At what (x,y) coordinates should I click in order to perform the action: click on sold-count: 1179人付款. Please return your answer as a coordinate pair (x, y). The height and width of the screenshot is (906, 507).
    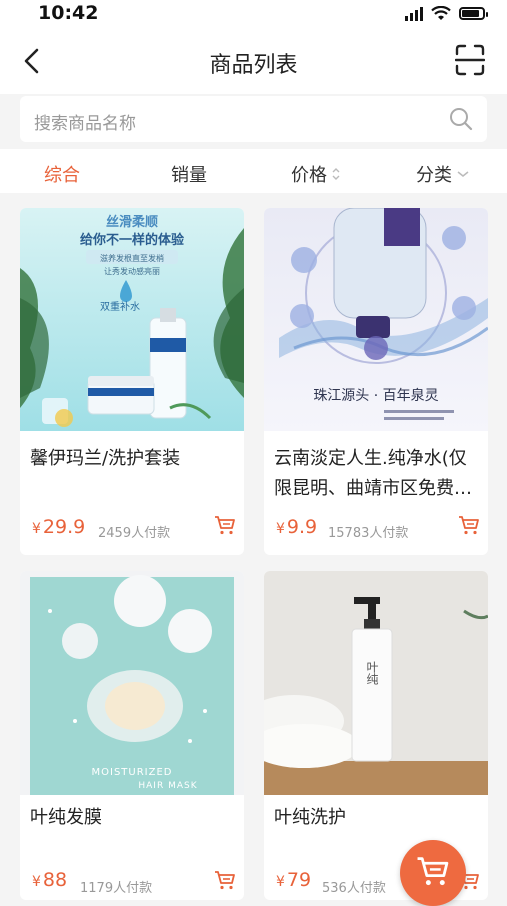
    Looking at the image, I should click on (116, 888).